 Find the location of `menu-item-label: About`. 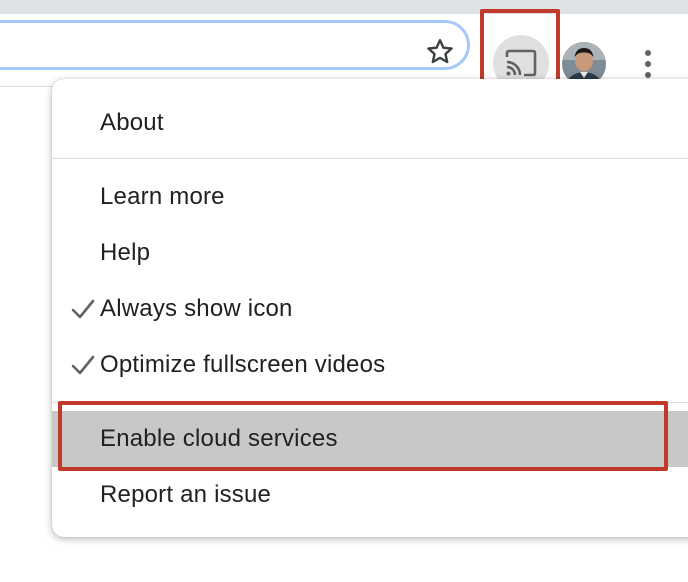

menu-item-label: About is located at coordinates (132, 122).